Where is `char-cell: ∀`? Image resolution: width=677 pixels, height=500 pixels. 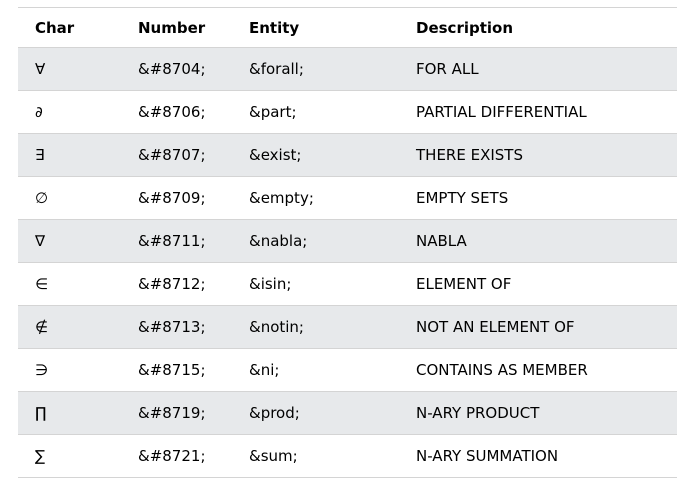
char-cell: ∀ is located at coordinates (40, 69).